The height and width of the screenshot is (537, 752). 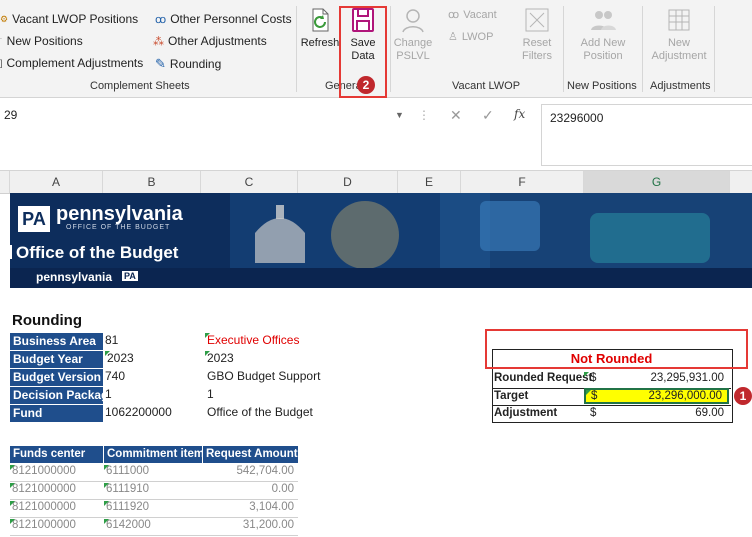 I want to click on sheet-heading: Rounding, so click(x=47, y=320).